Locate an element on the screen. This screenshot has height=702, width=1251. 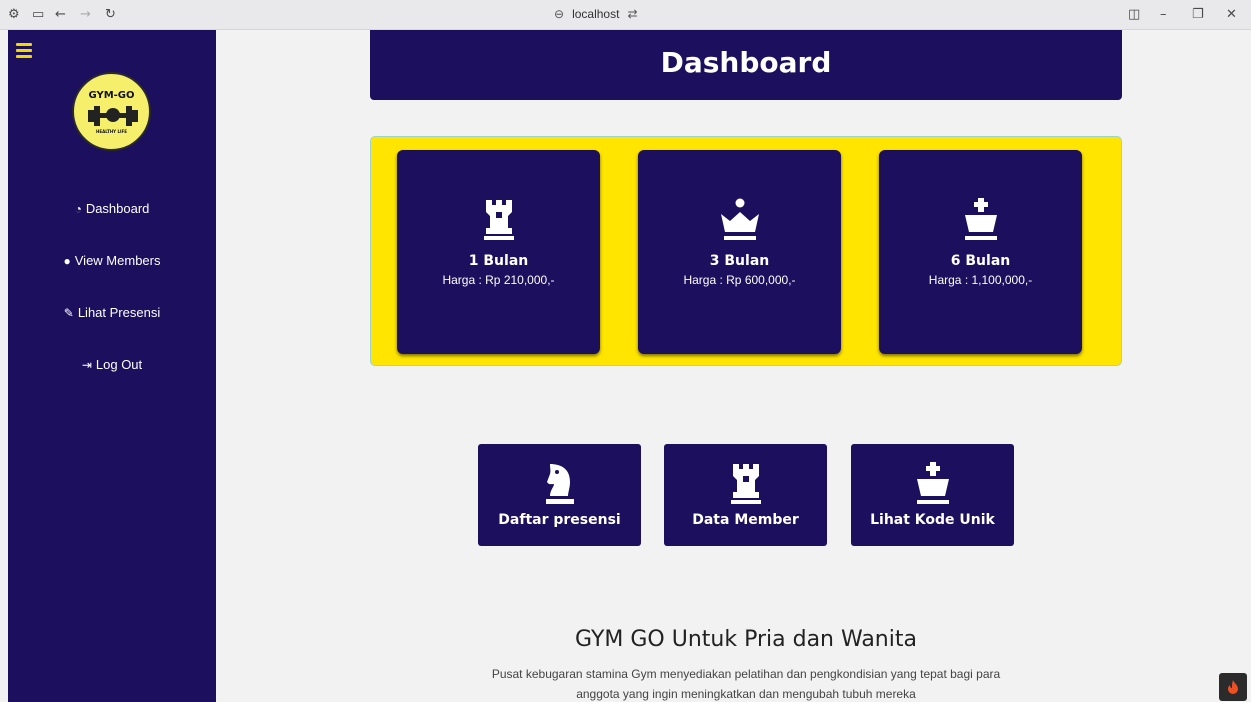
sidebar-item-lihat-presensi: ✎ Lihat Presensi is located at coordinates (112, 312).